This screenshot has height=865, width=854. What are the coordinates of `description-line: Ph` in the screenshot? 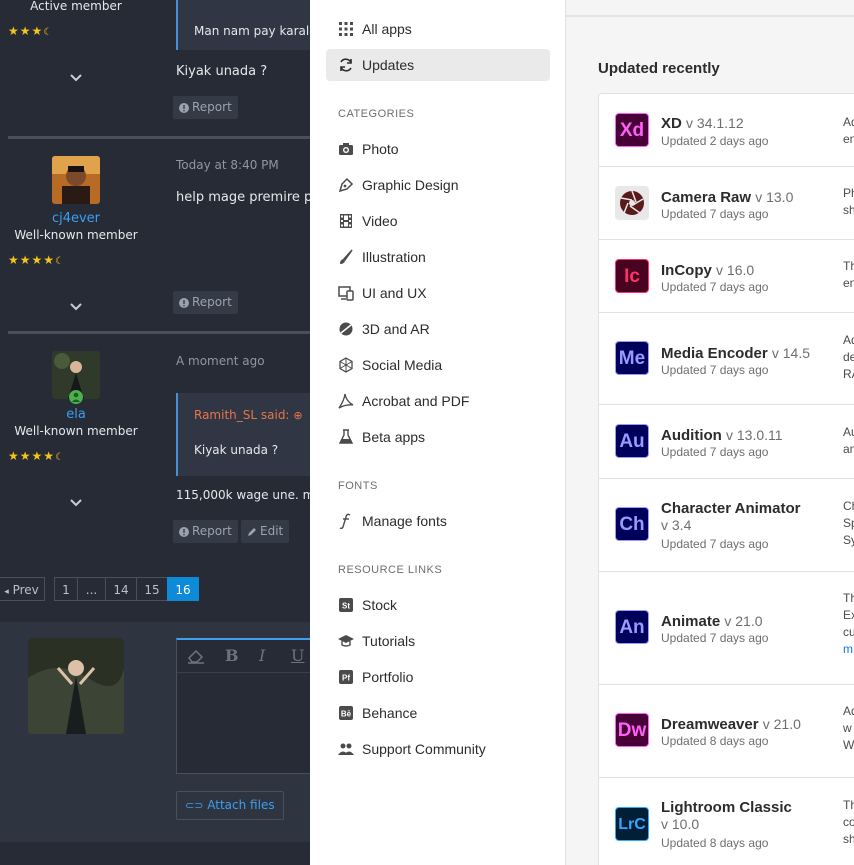 It's located at (848, 193).